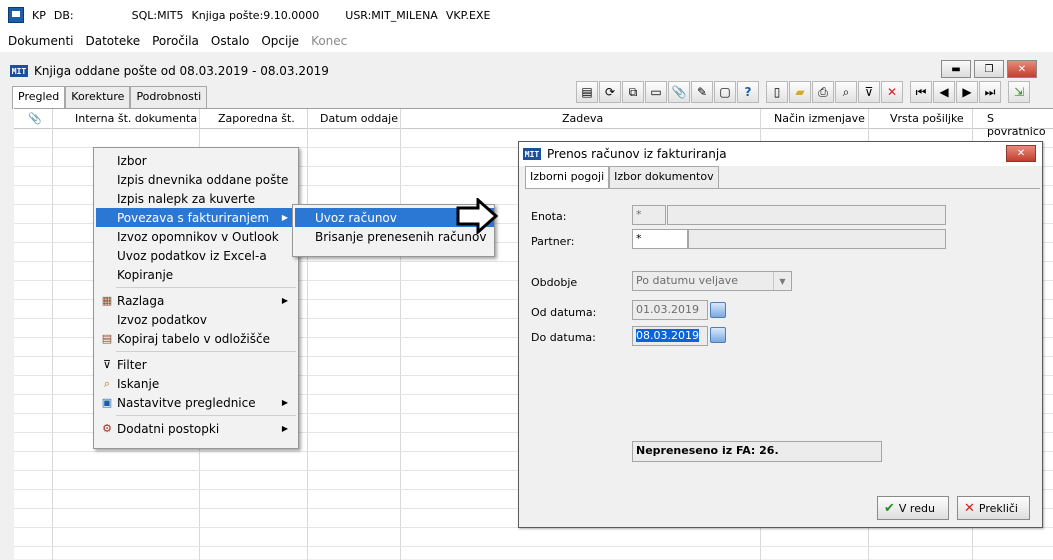 Image resolution: width=1053 pixels, height=560 pixels. I want to click on tab-podrobnosti: Podrobnosti, so click(169, 97).